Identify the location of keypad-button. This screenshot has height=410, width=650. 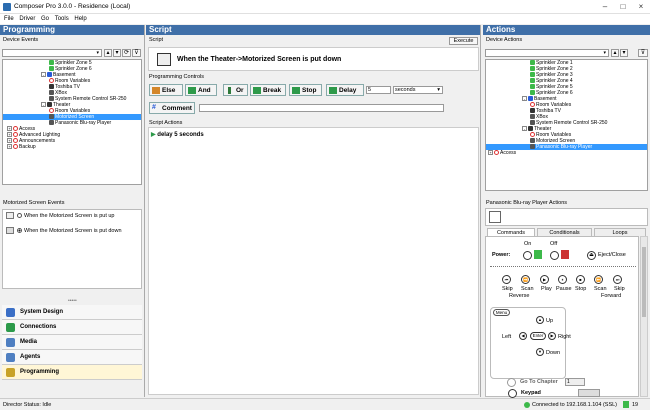
(512, 393).